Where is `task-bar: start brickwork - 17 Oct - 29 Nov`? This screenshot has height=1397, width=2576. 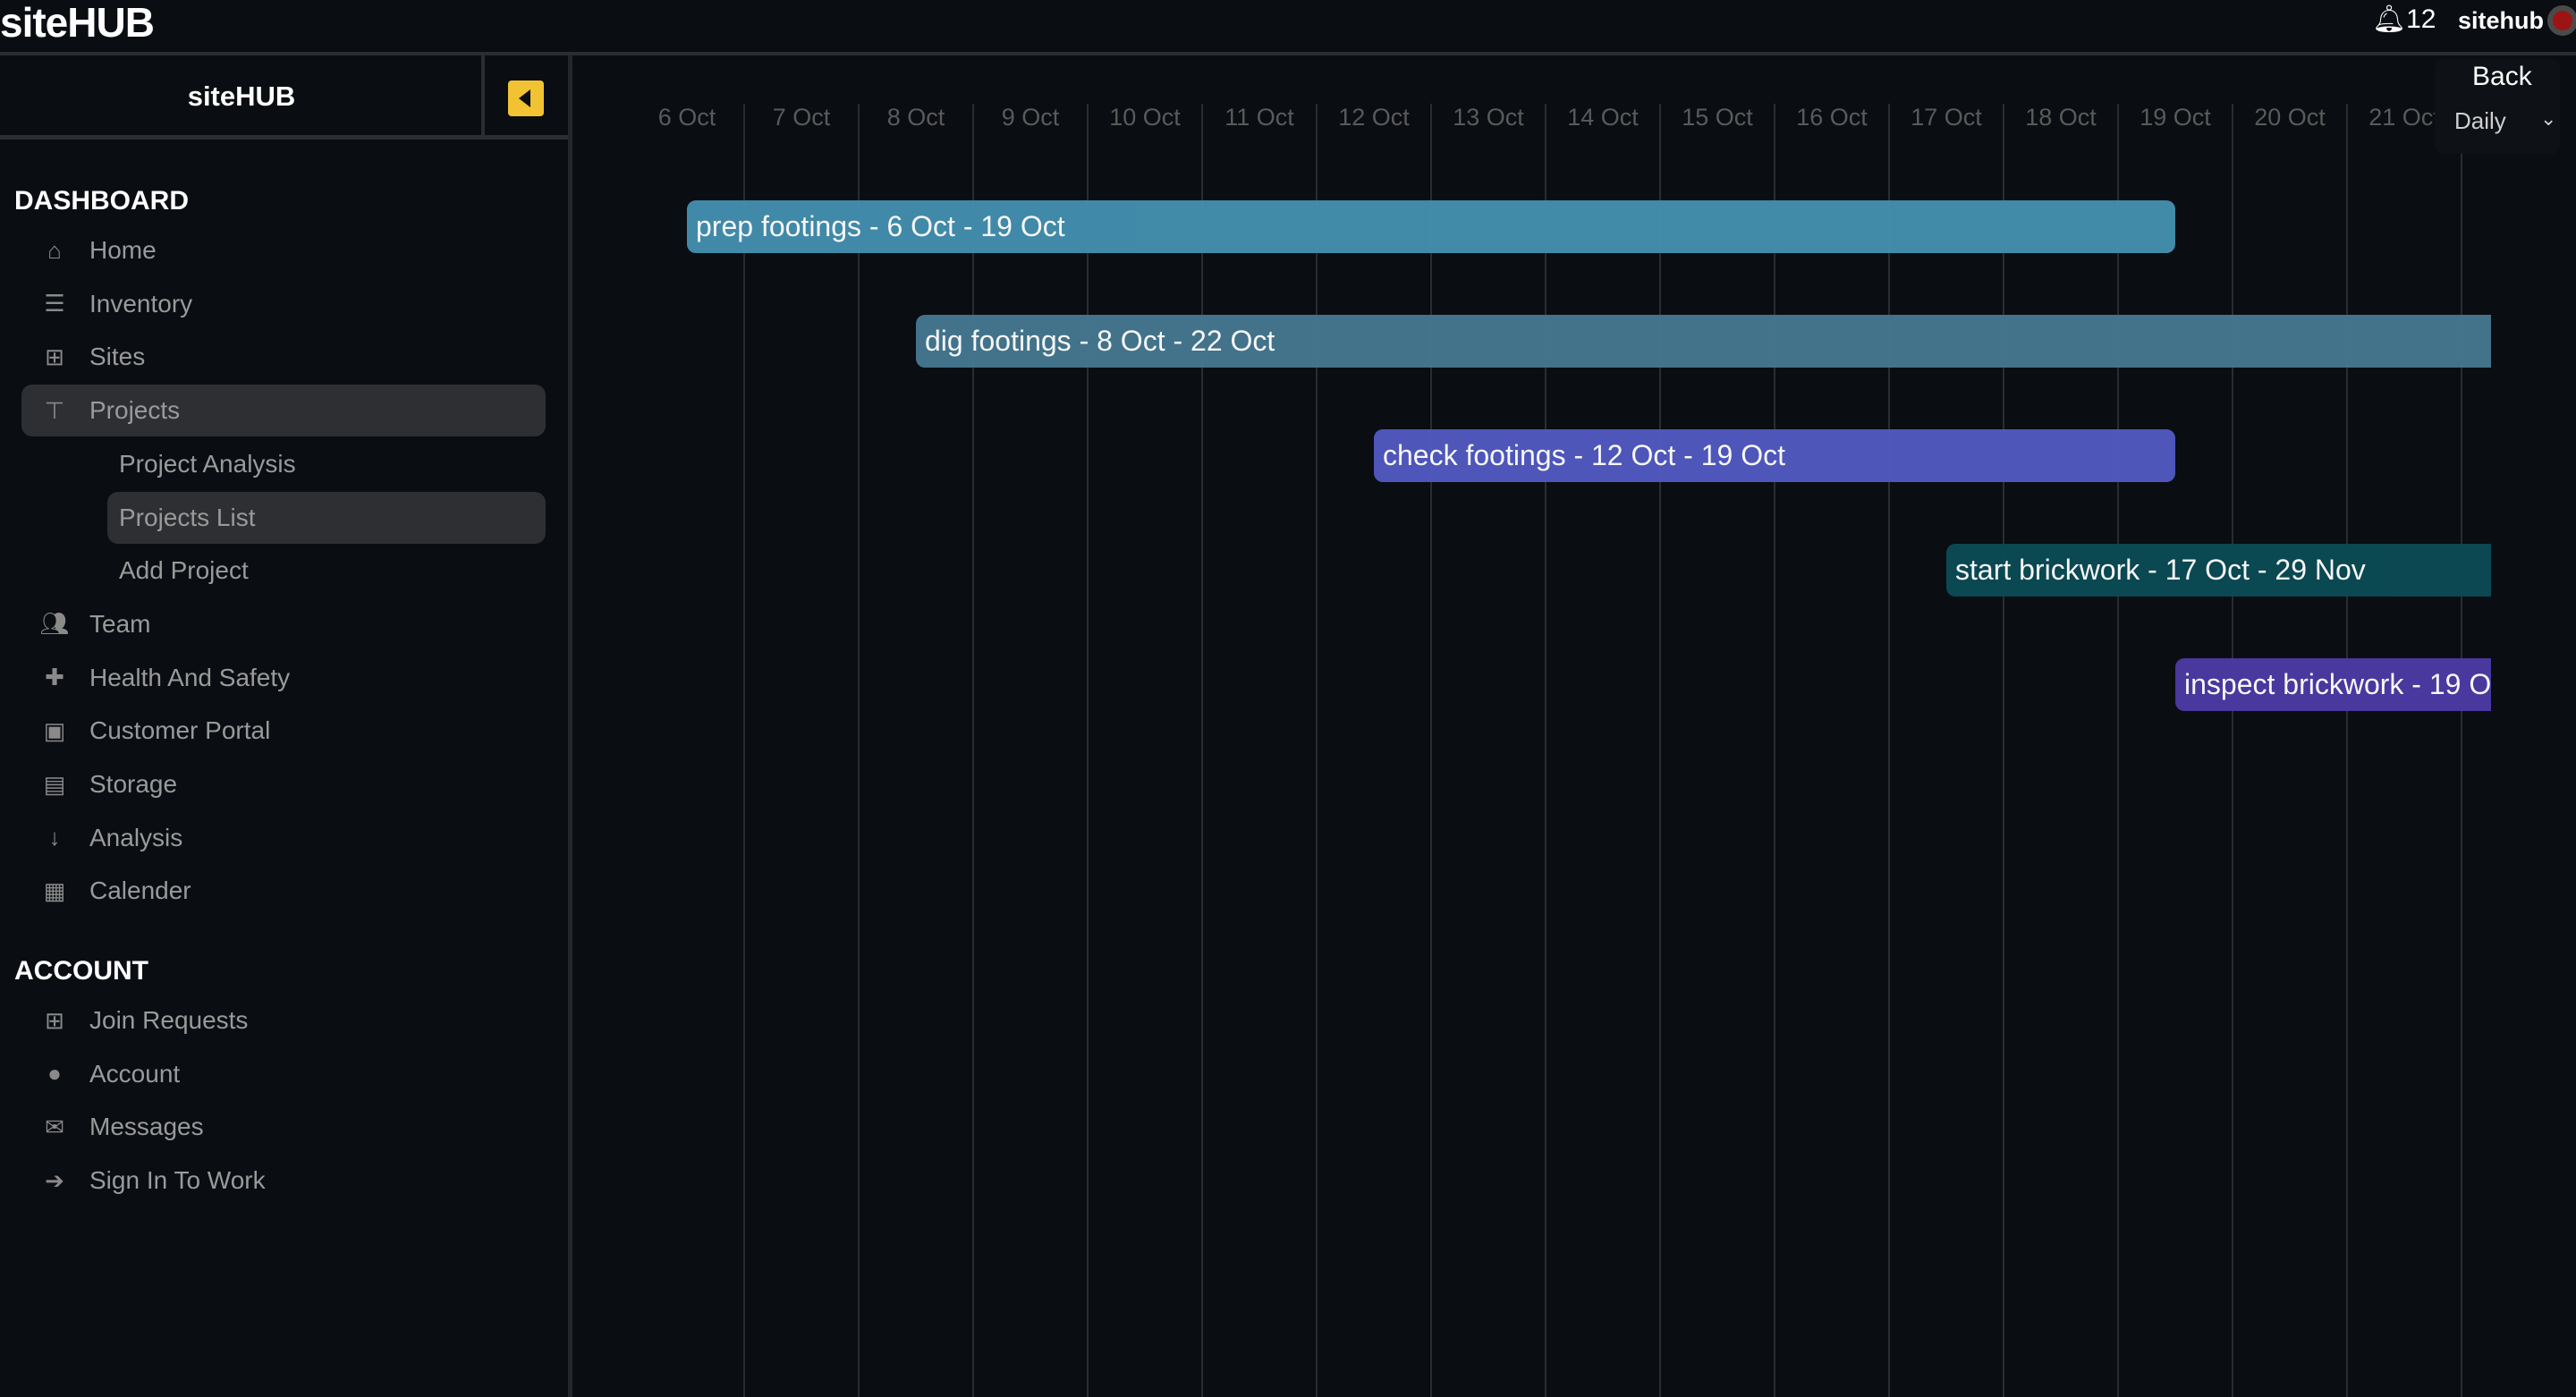
task-bar: start brickwork - 17 Oct - 29 Nov is located at coordinates (2218, 570).